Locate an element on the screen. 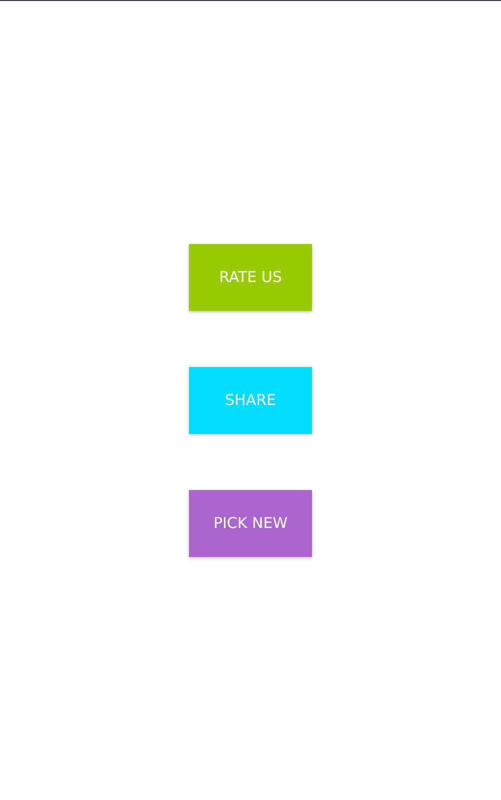 The width and height of the screenshot is (501, 800). menu-button: SHARE is located at coordinates (250, 400).